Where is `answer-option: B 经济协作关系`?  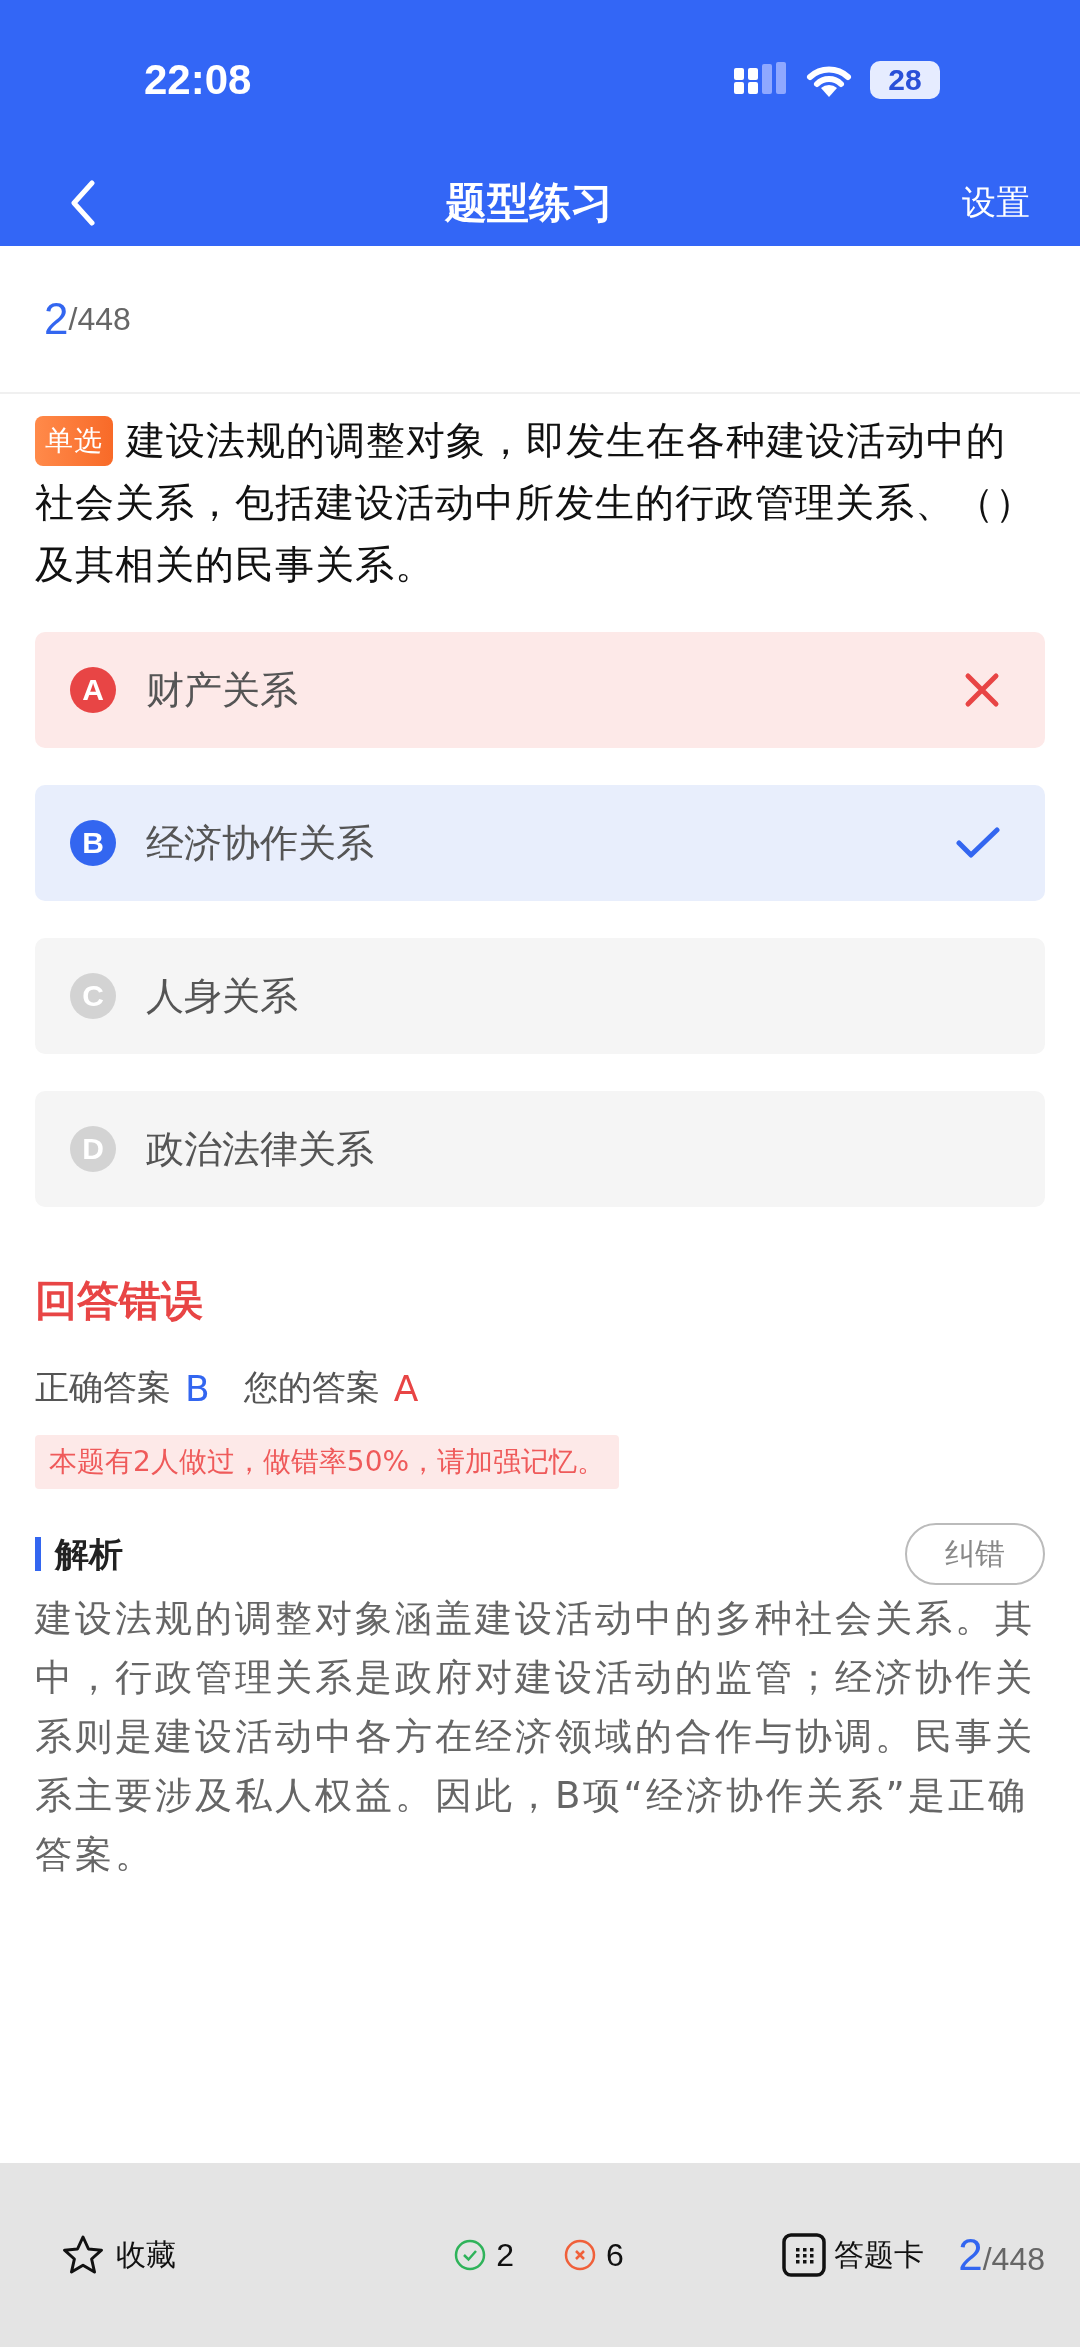 answer-option: B 经济协作关系 is located at coordinates (540, 843).